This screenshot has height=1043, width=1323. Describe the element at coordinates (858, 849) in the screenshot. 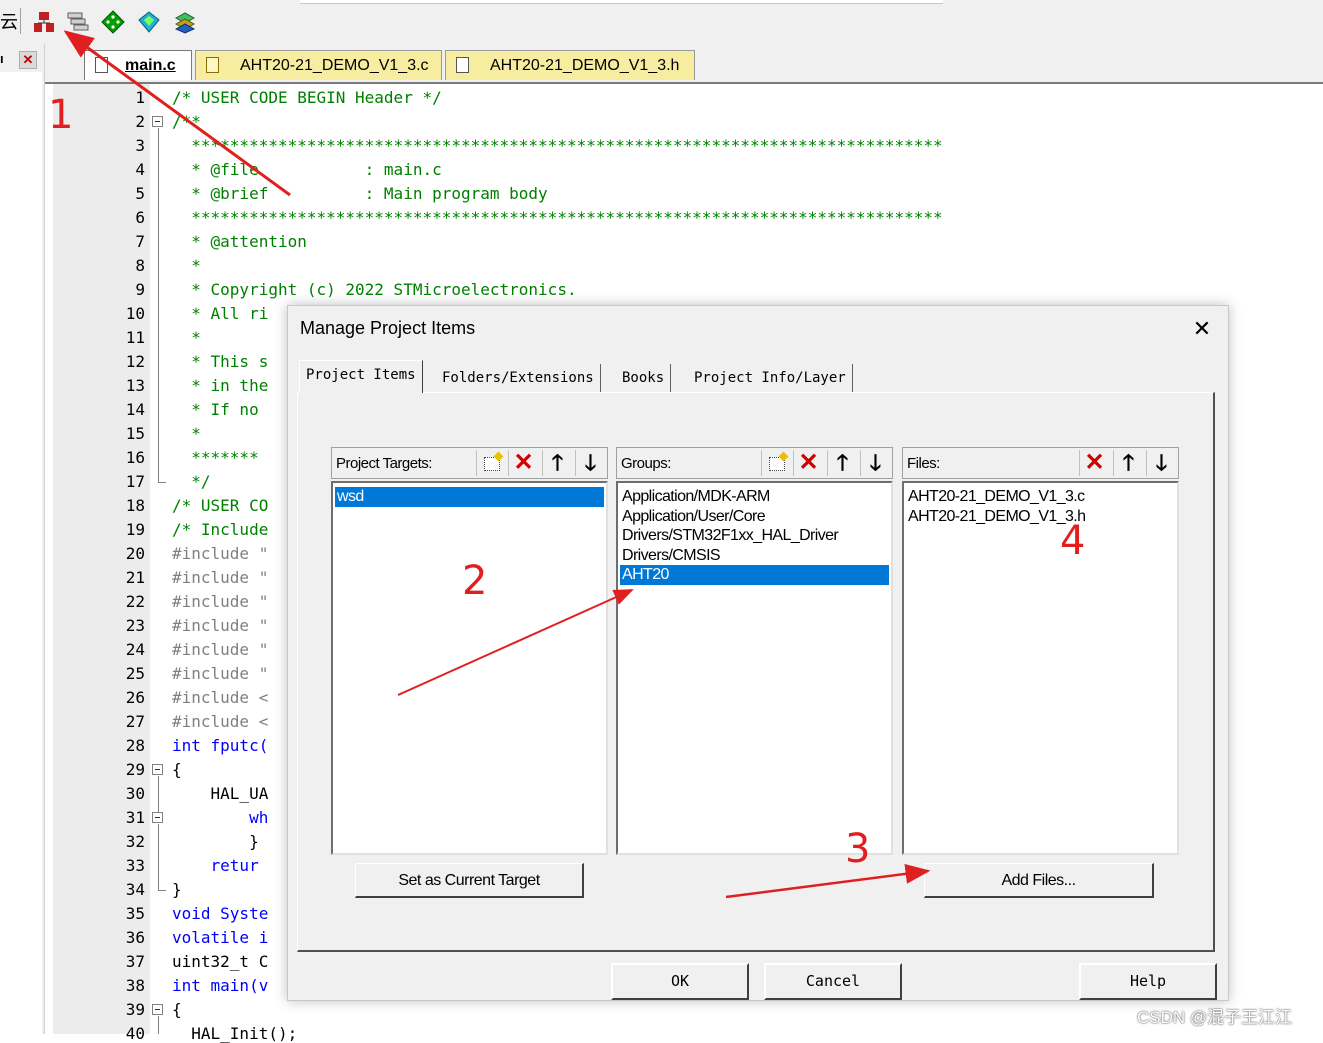

I see `annotation-3: 3` at that location.